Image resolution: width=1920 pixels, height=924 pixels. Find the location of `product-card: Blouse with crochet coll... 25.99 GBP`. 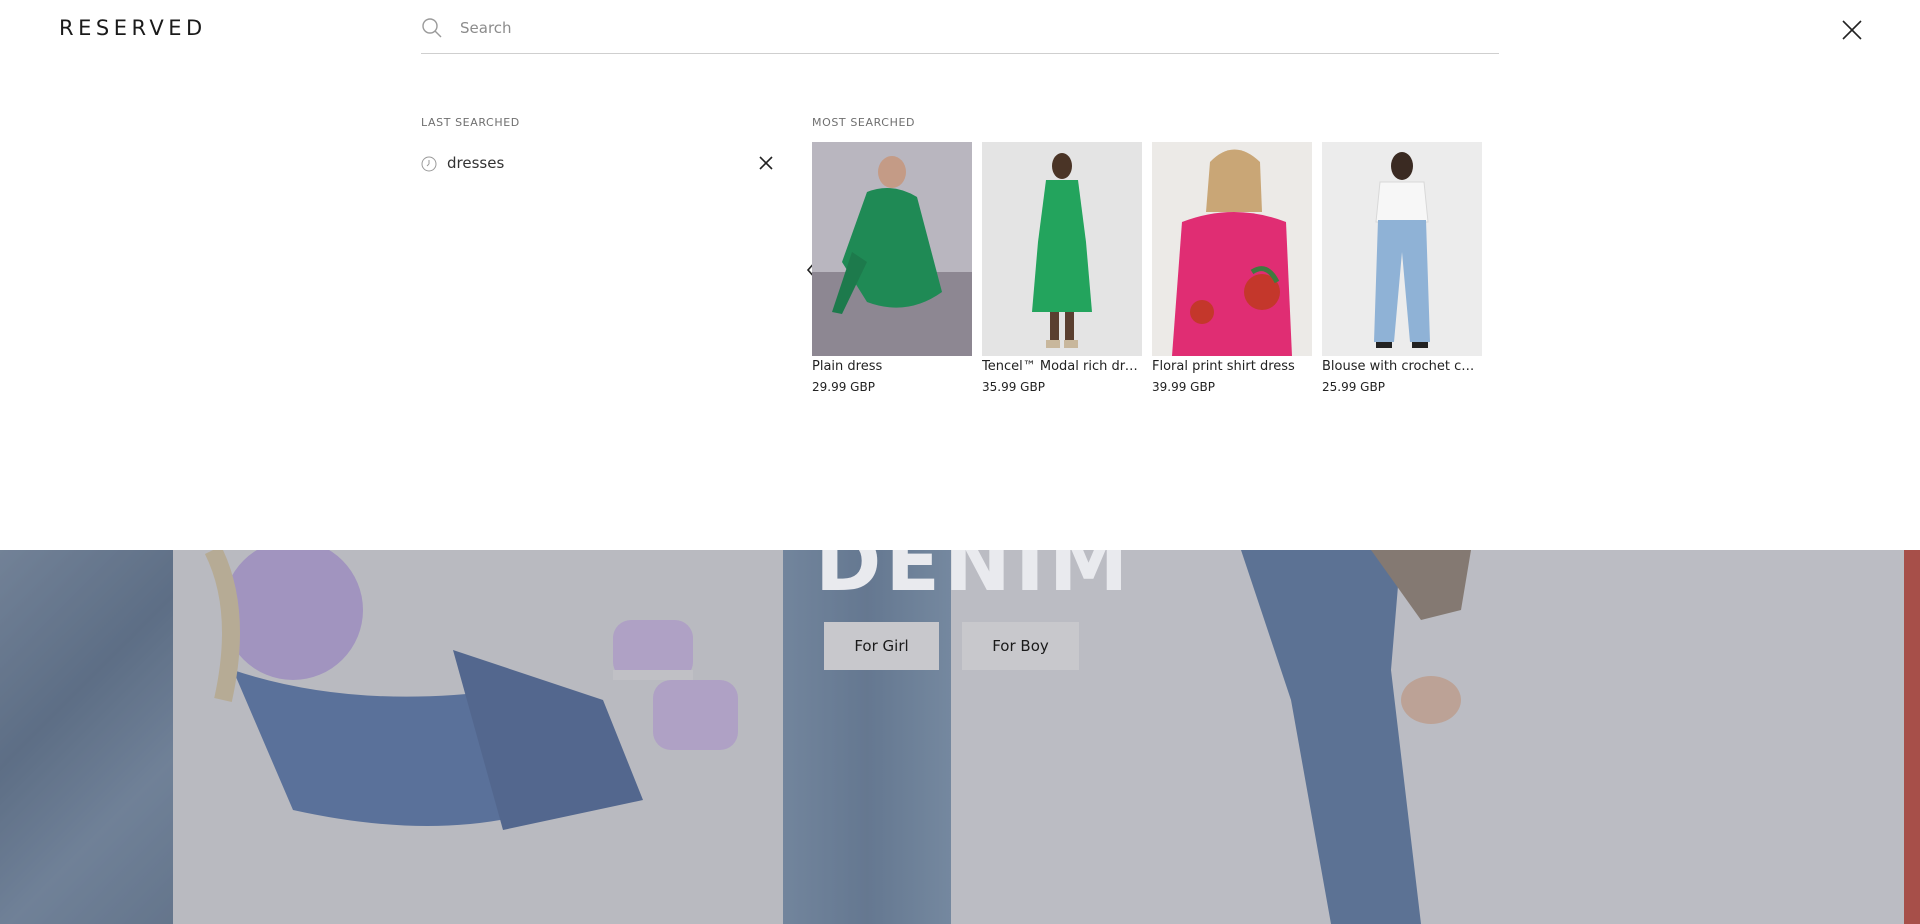

product-card: Blouse with crochet coll... 25.99 GBP is located at coordinates (1402, 269).